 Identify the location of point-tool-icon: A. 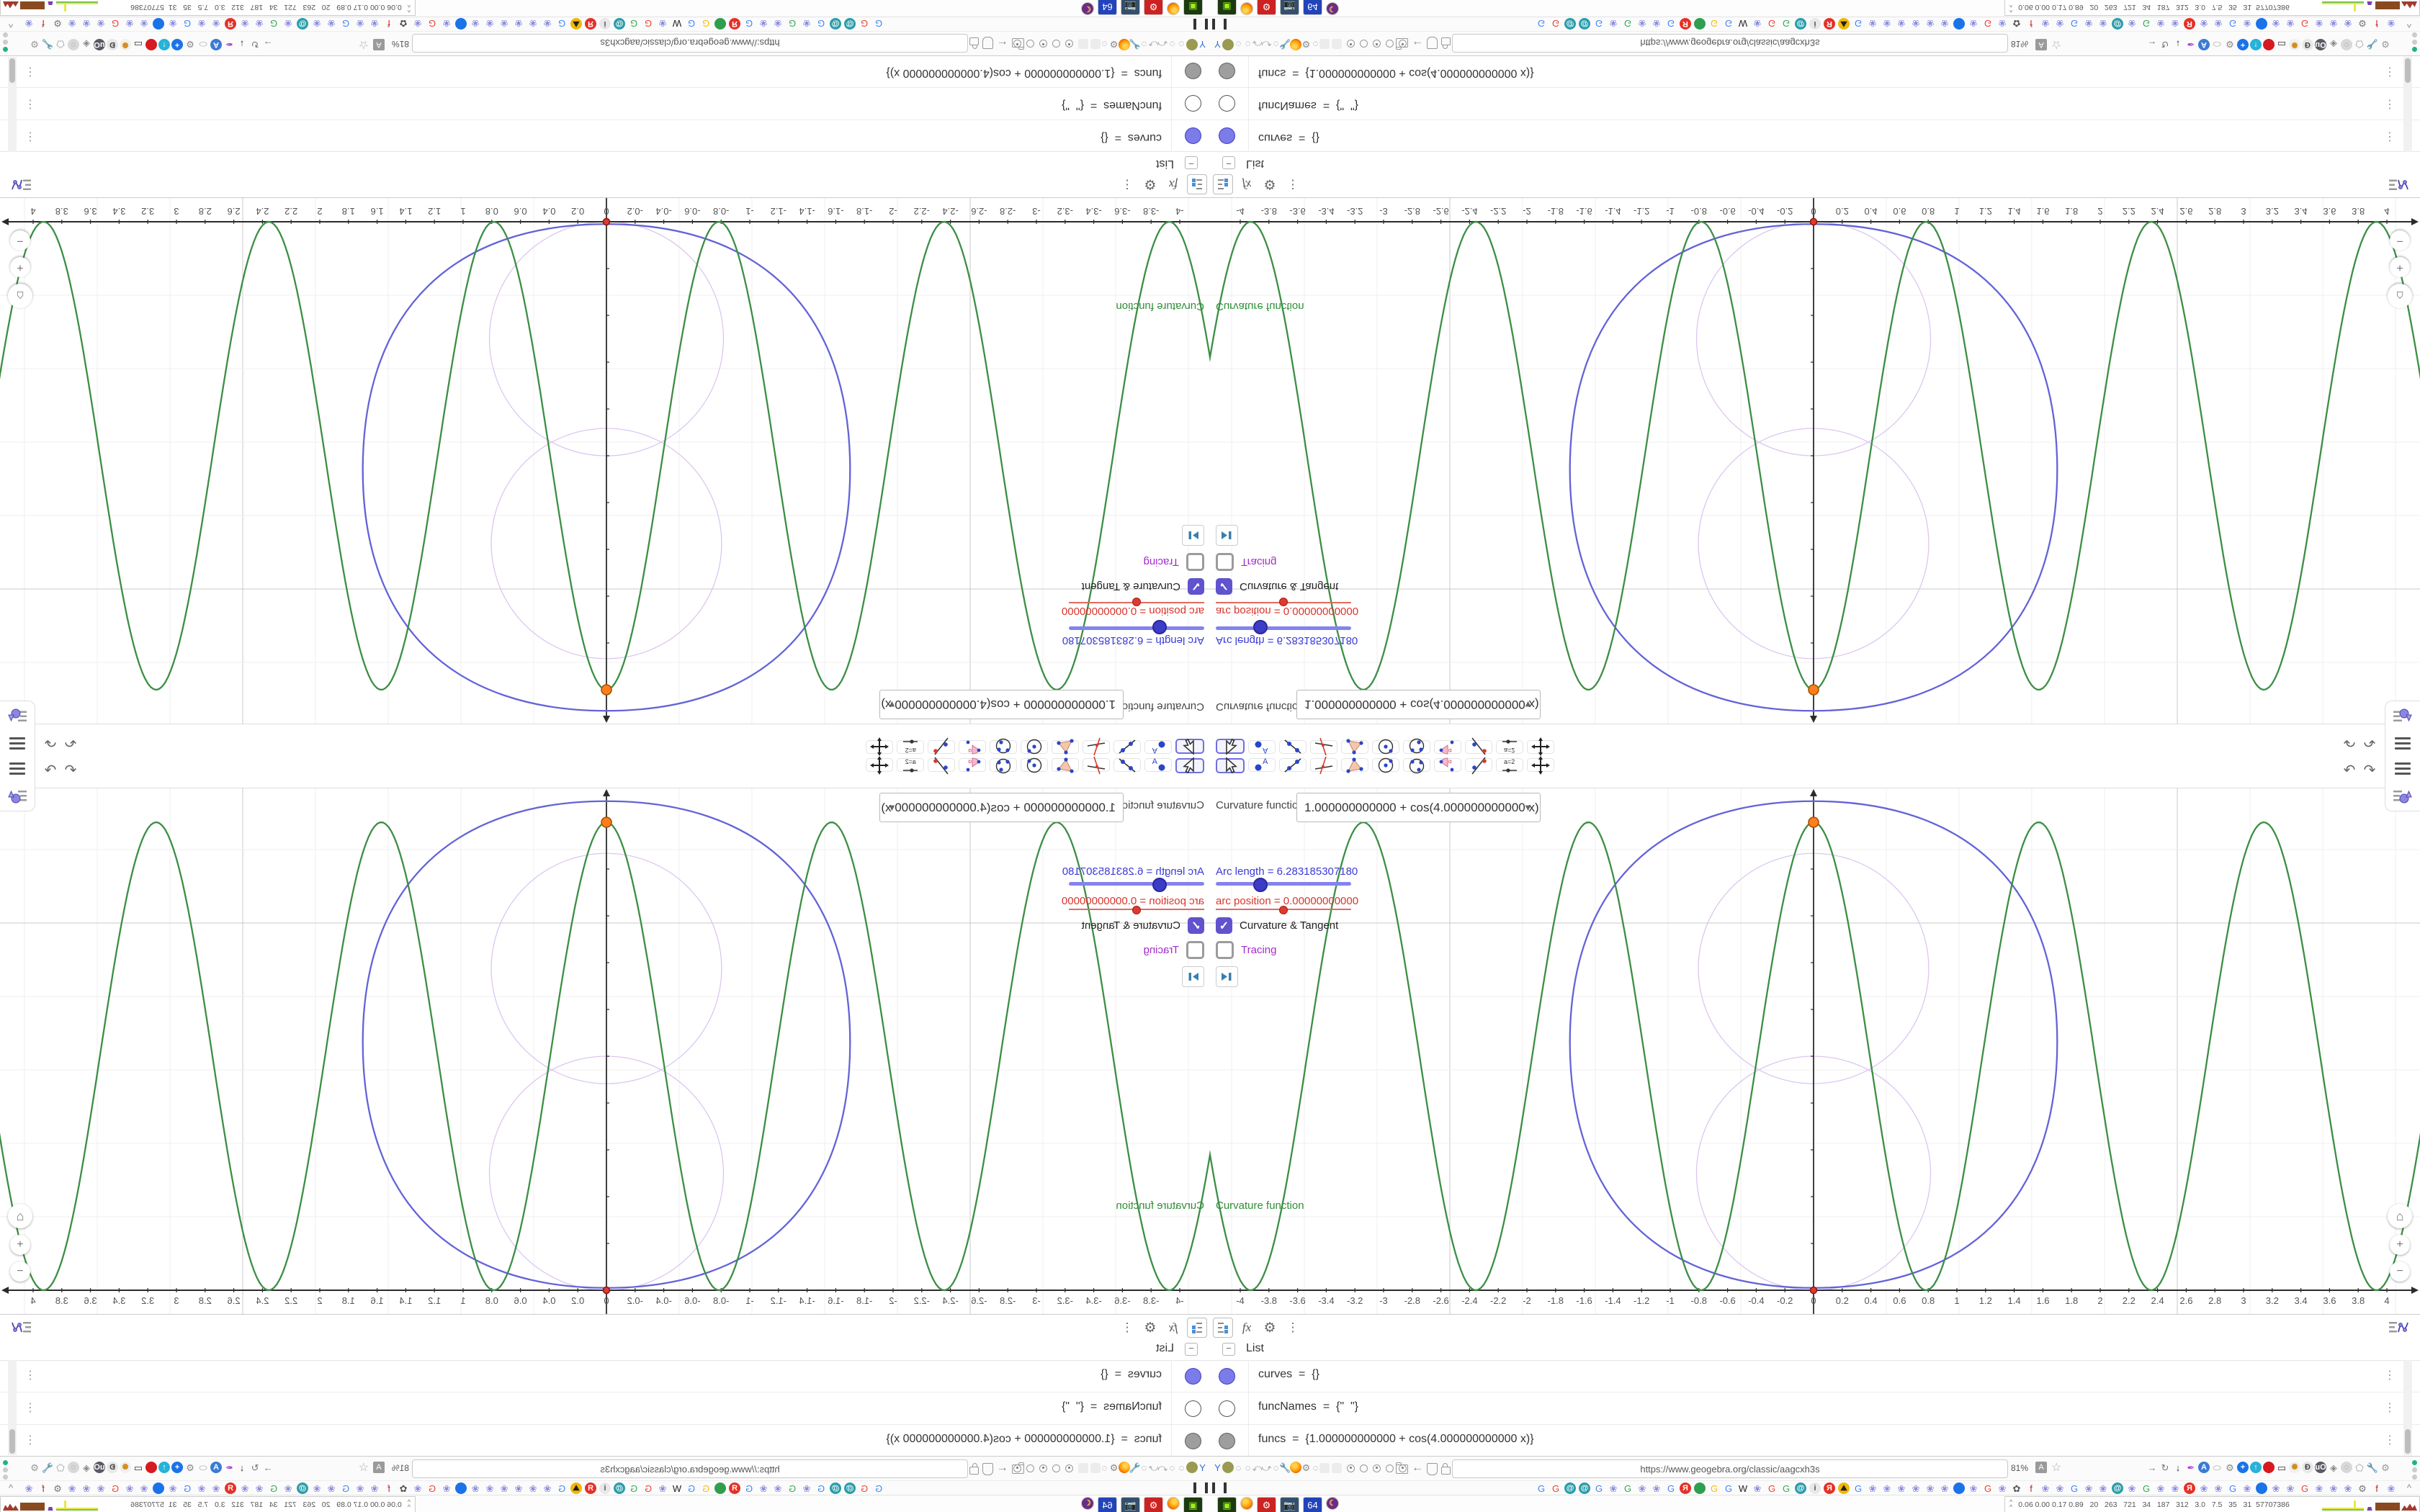
(1262, 747).